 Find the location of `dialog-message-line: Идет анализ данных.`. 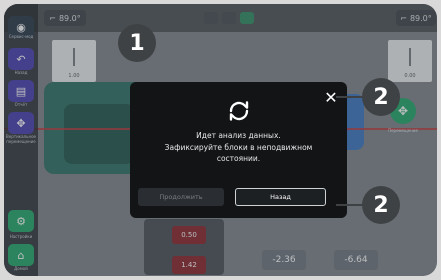

dialog-message-line: Идет анализ данных. is located at coordinates (238, 135).